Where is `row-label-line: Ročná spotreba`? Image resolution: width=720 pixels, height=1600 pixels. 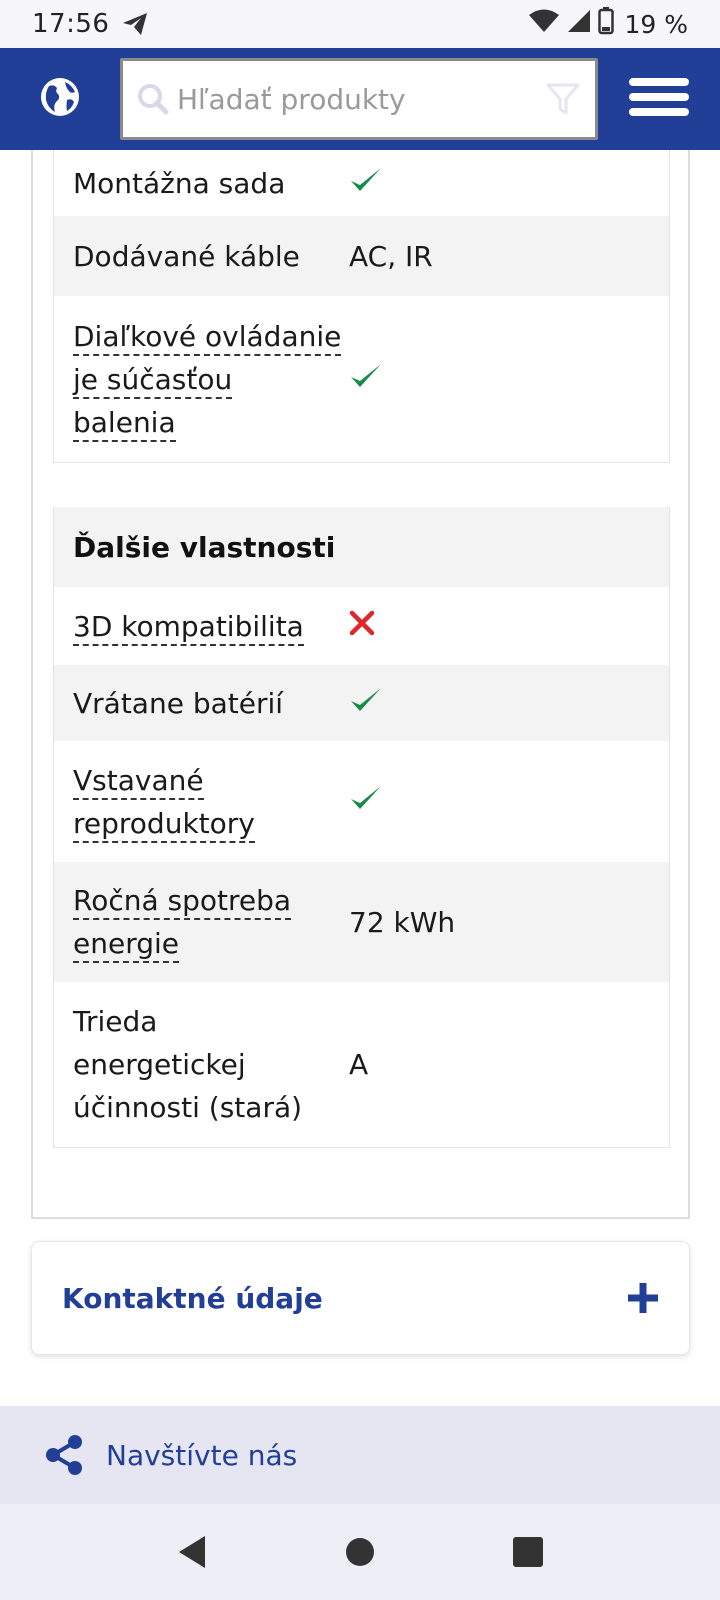 row-label-line: Ročná spotreba is located at coordinates (182, 902).